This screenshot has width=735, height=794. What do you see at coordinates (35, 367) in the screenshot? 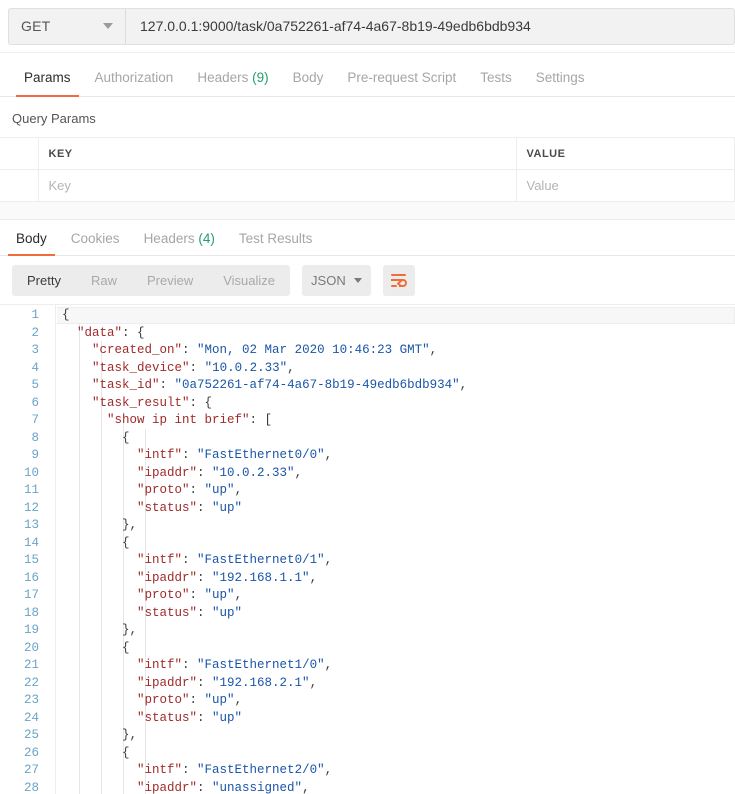
I see `line-number: 4` at bounding box center [35, 367].